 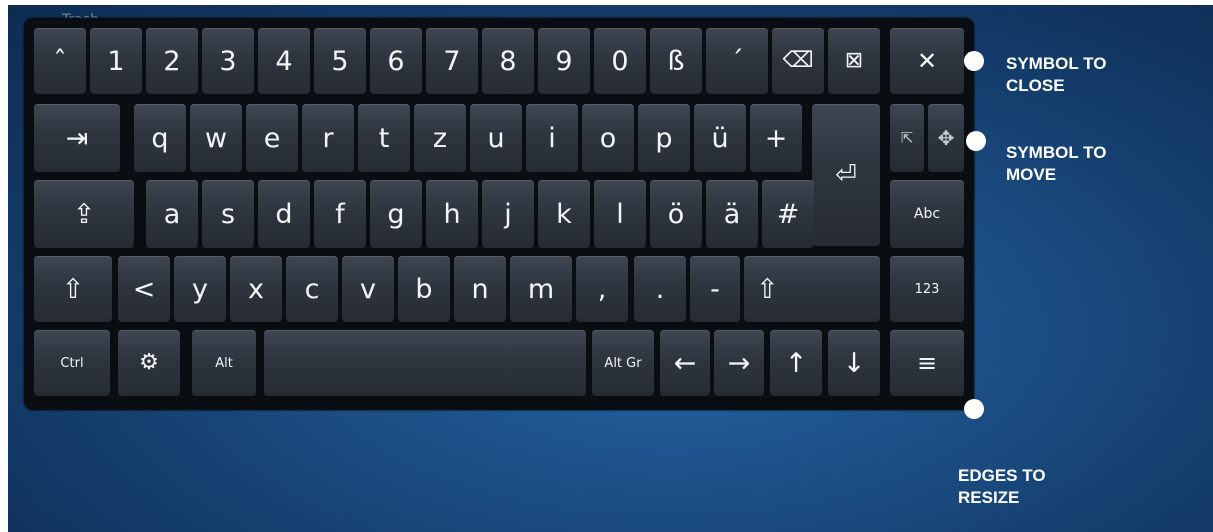 I want to click on key-4: 4, so click(x=284, y=61).